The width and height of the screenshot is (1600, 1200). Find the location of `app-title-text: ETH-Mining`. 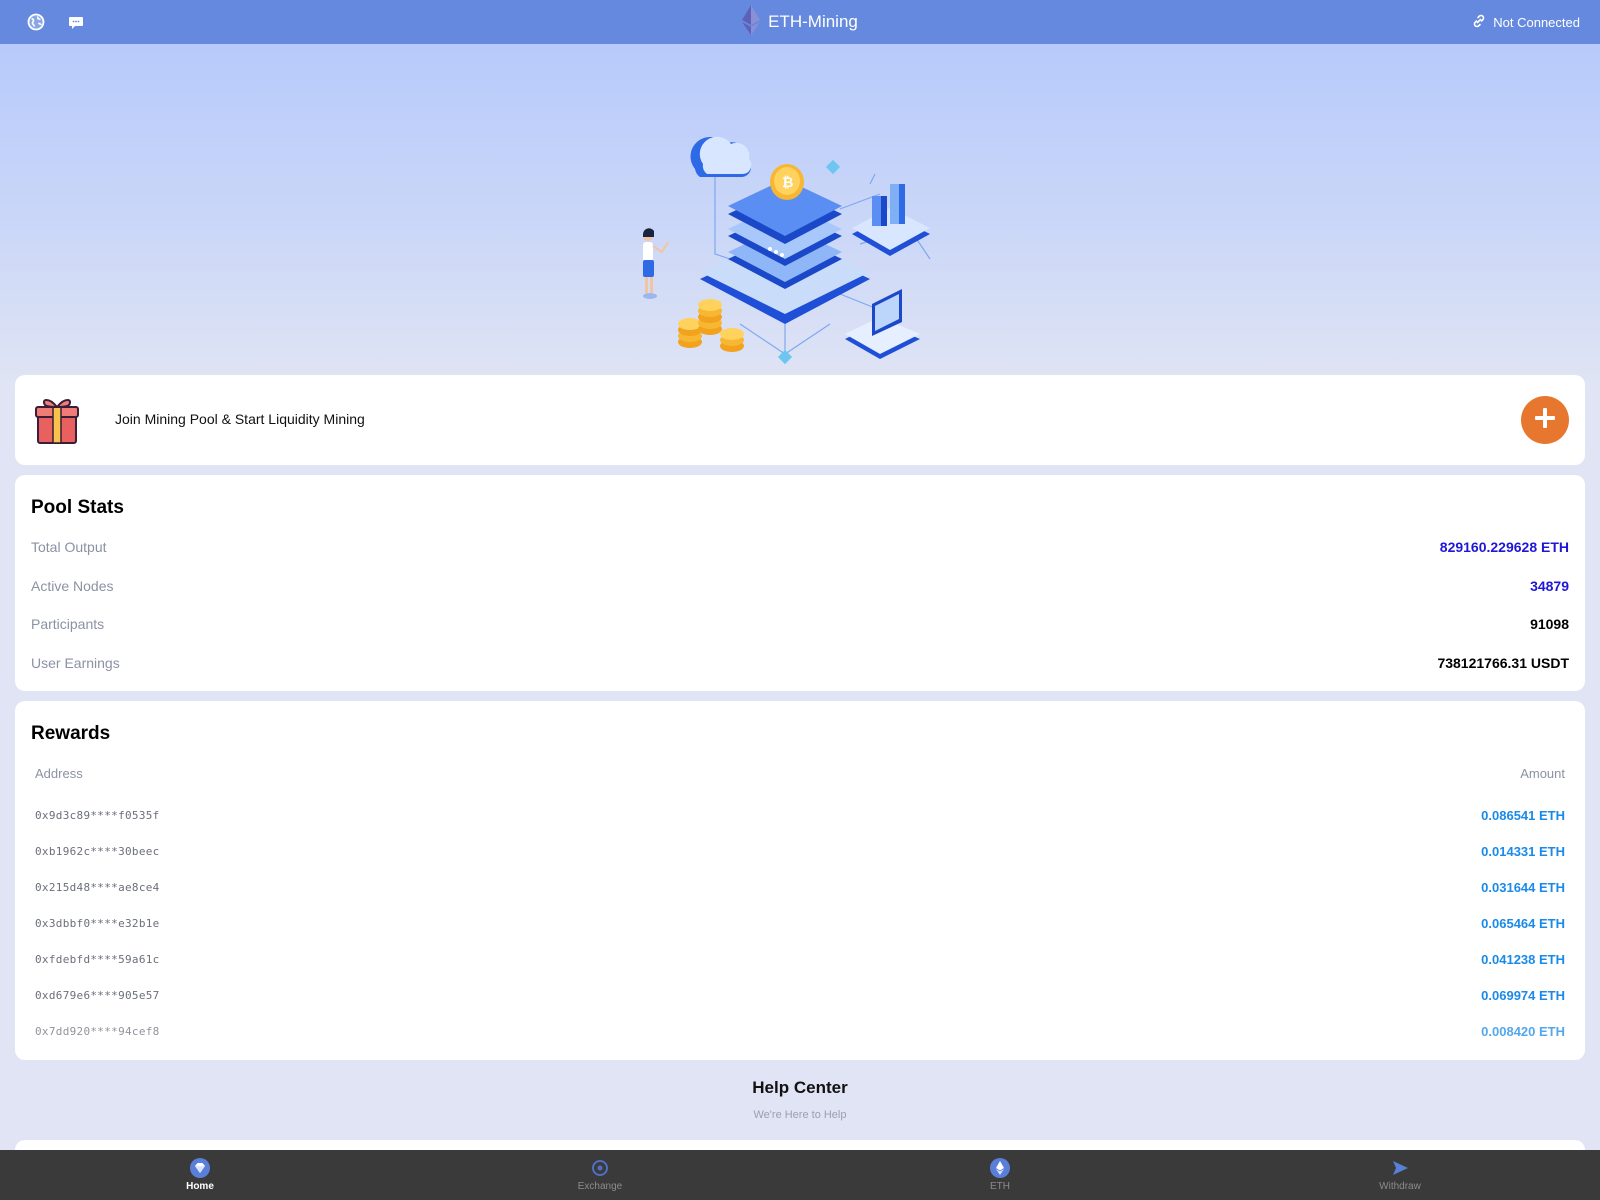

app-title-text: ETH-Mining is located at coordinates (813, 21).